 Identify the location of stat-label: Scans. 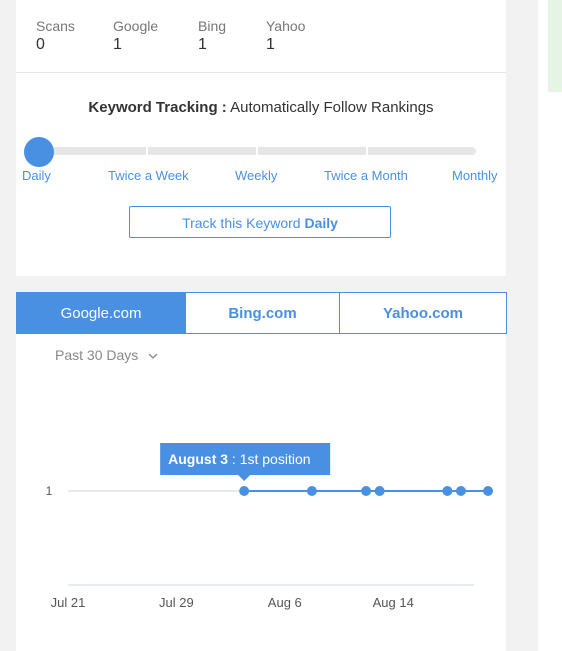
(55, 26).